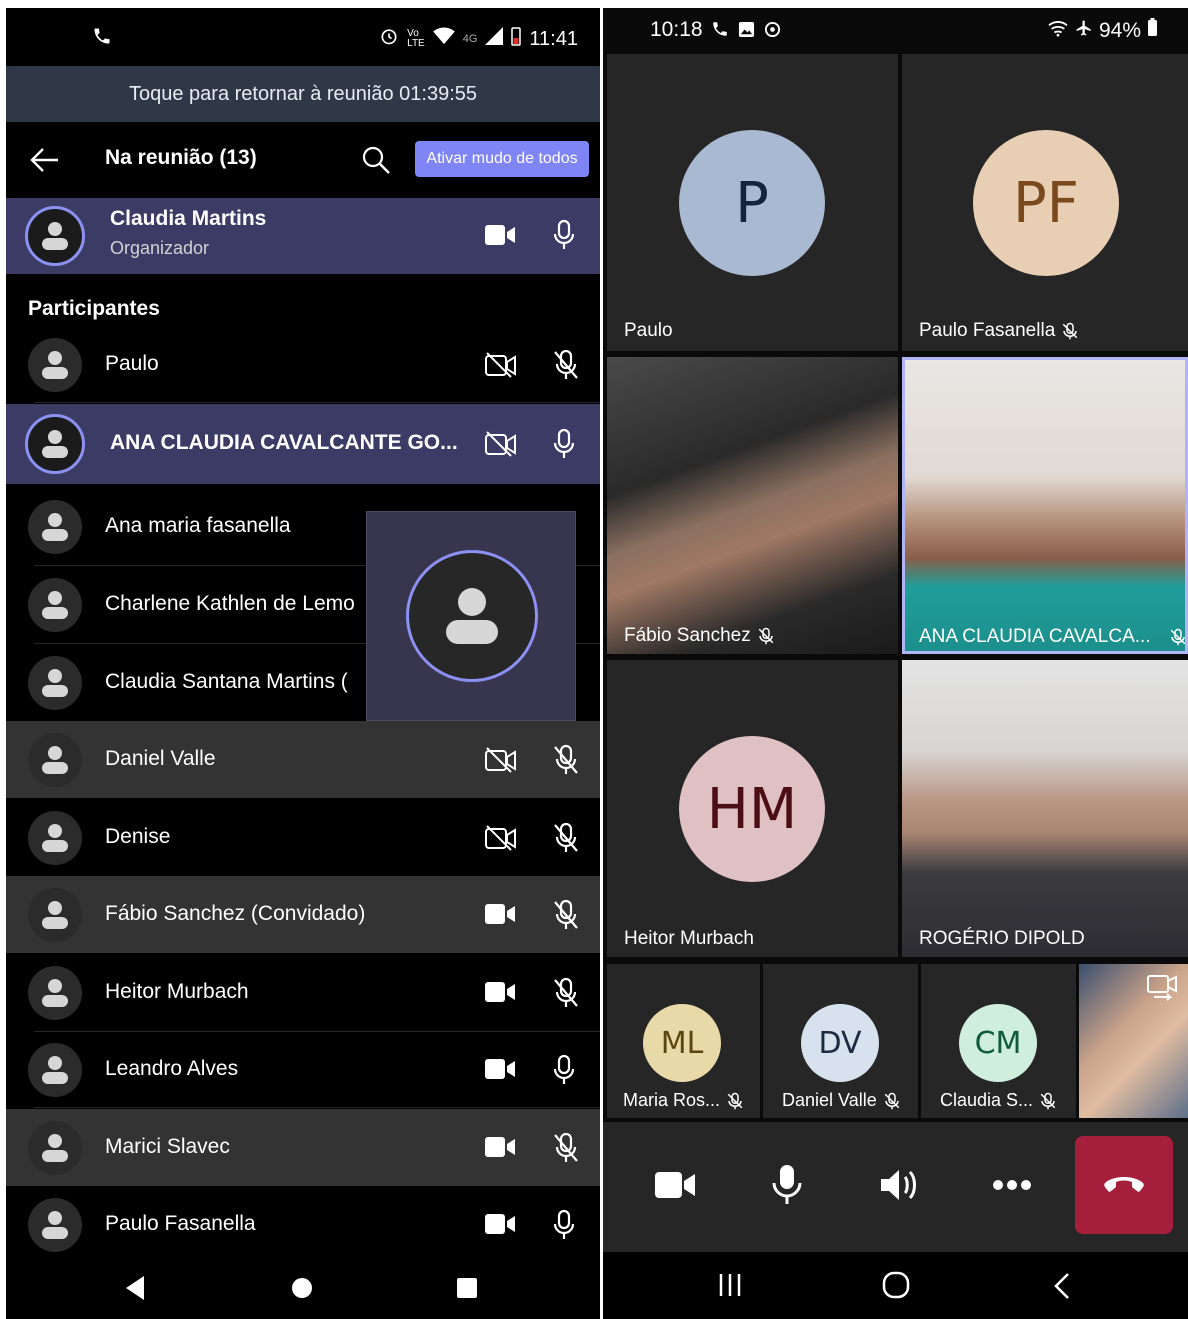 This screenshot has height=1319, width=1188. I want to click on return-to-meeting-banner: Toque para retornar à reunião 01:39:55, so click(303, 94).